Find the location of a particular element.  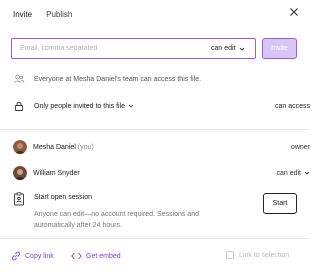

start-session-button: Start is located at coordinates (280, 203).